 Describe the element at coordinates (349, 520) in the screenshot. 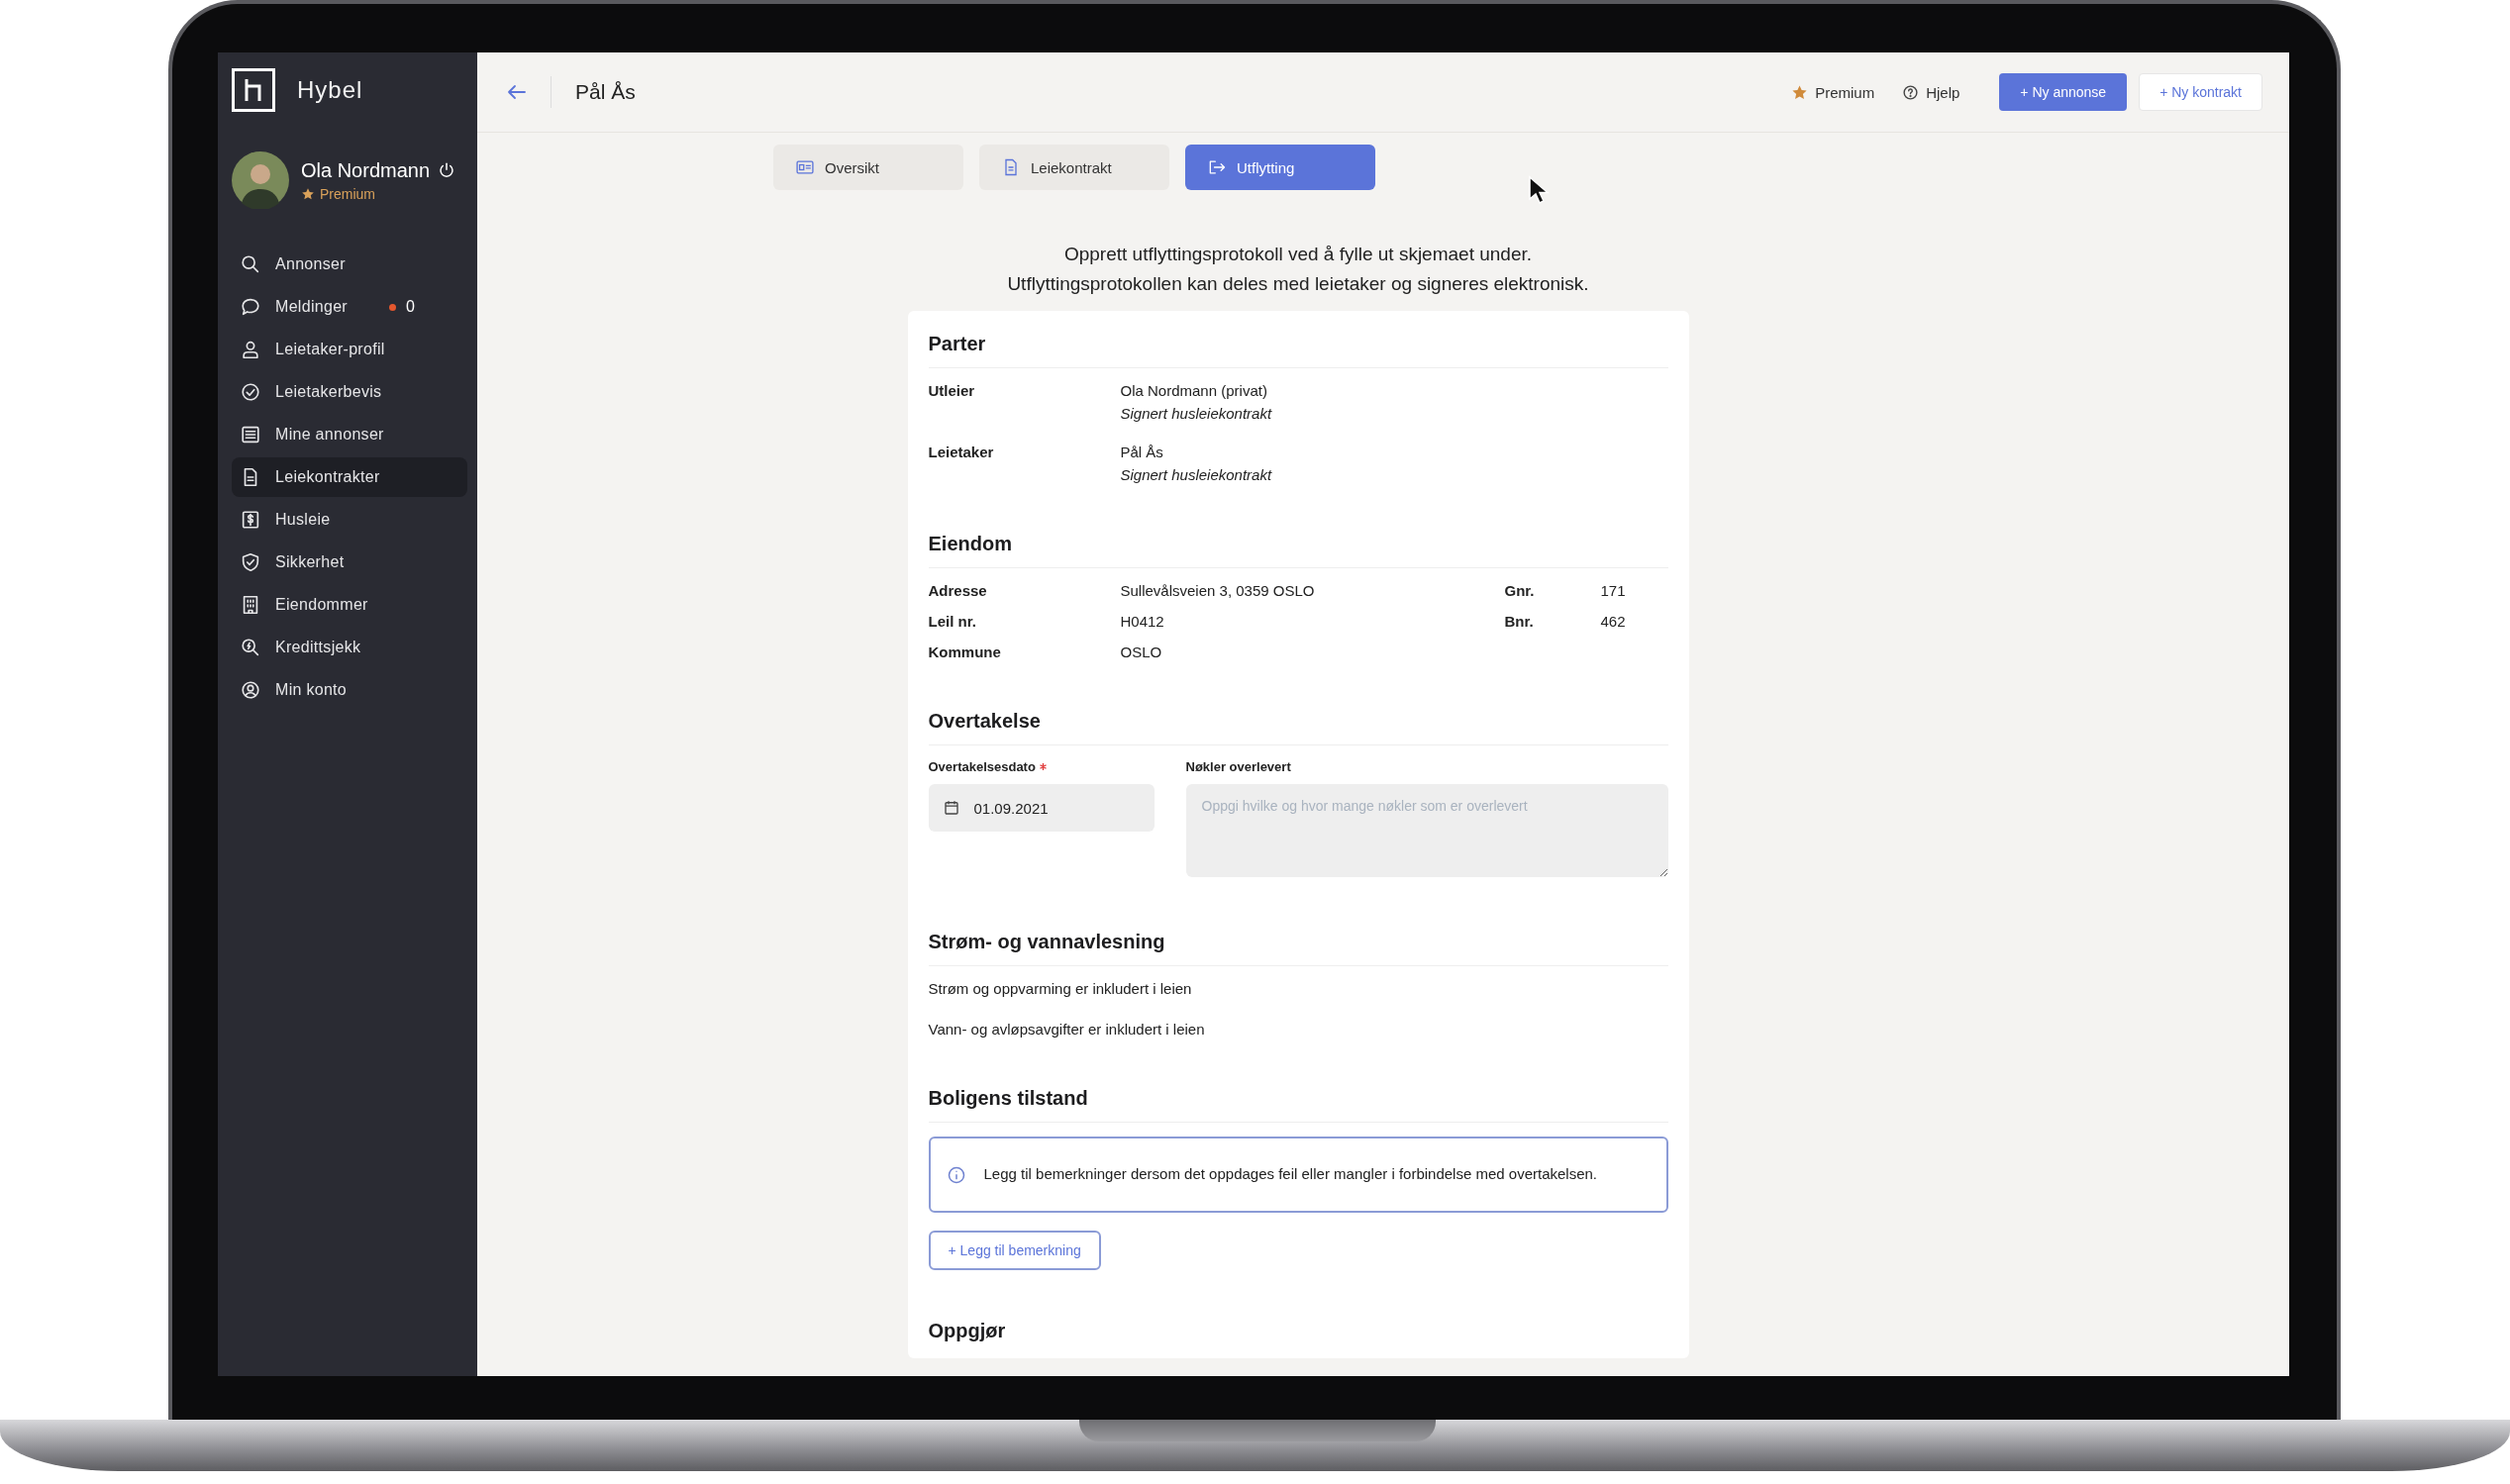

I see `sidebar-item: Husleie` at that location.